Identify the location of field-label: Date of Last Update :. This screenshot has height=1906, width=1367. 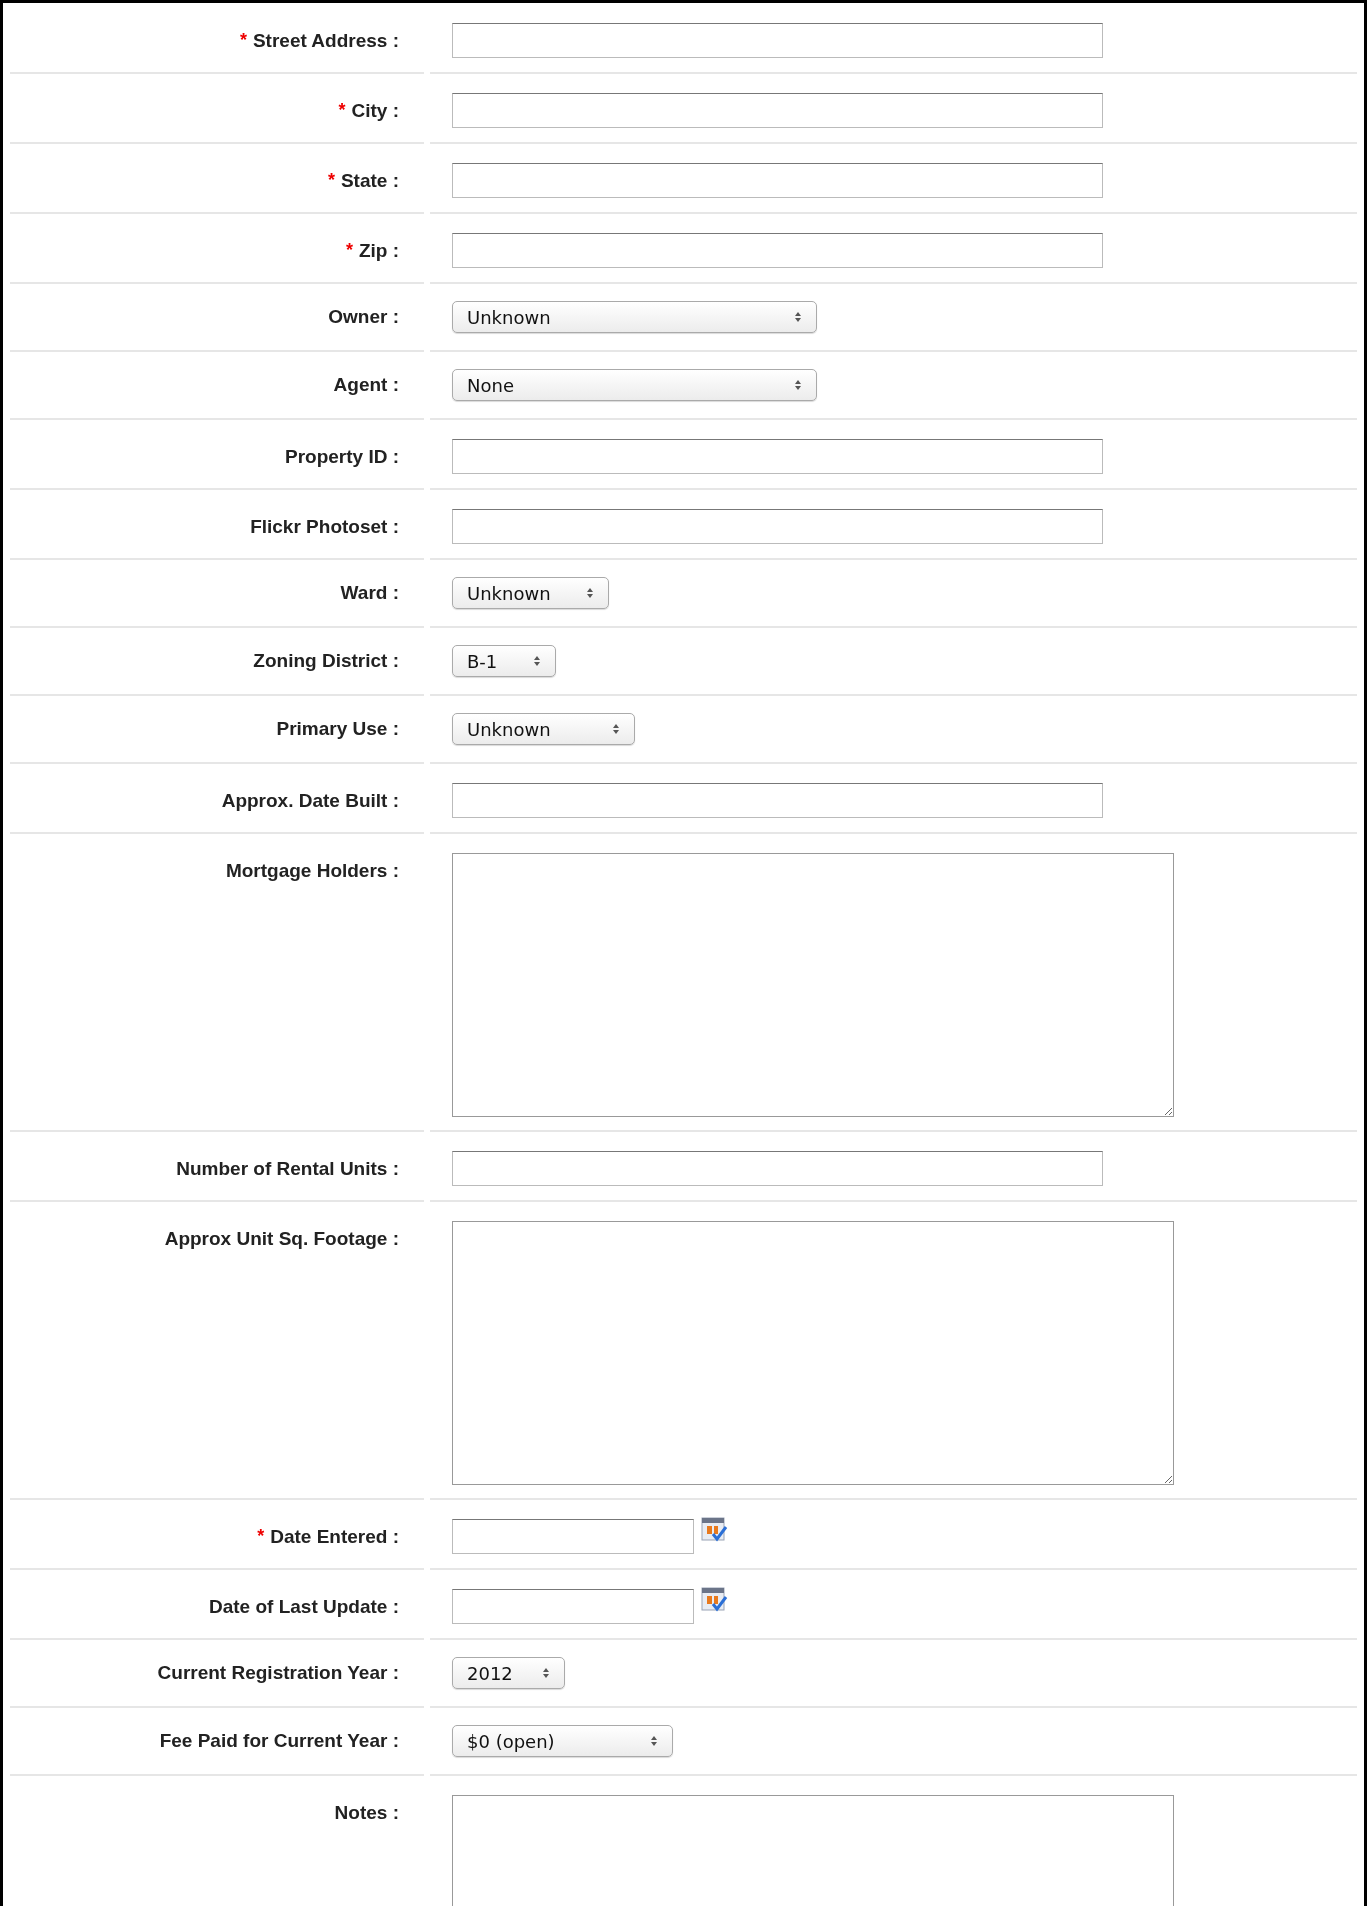
(303, 1607).